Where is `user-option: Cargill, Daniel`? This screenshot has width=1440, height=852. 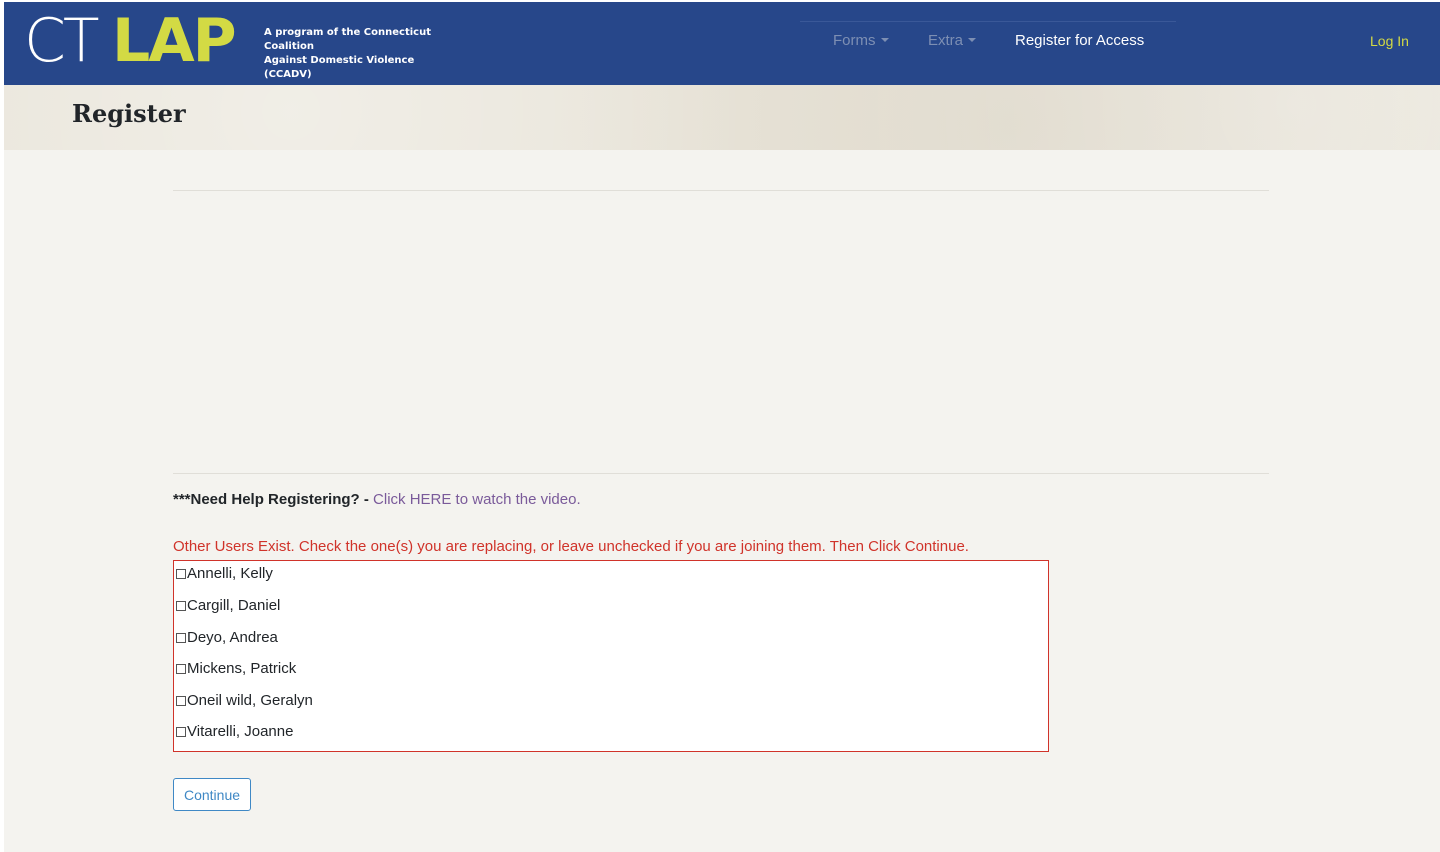
user-option: Cargill, Daniel is located at coordinates (228, 606).